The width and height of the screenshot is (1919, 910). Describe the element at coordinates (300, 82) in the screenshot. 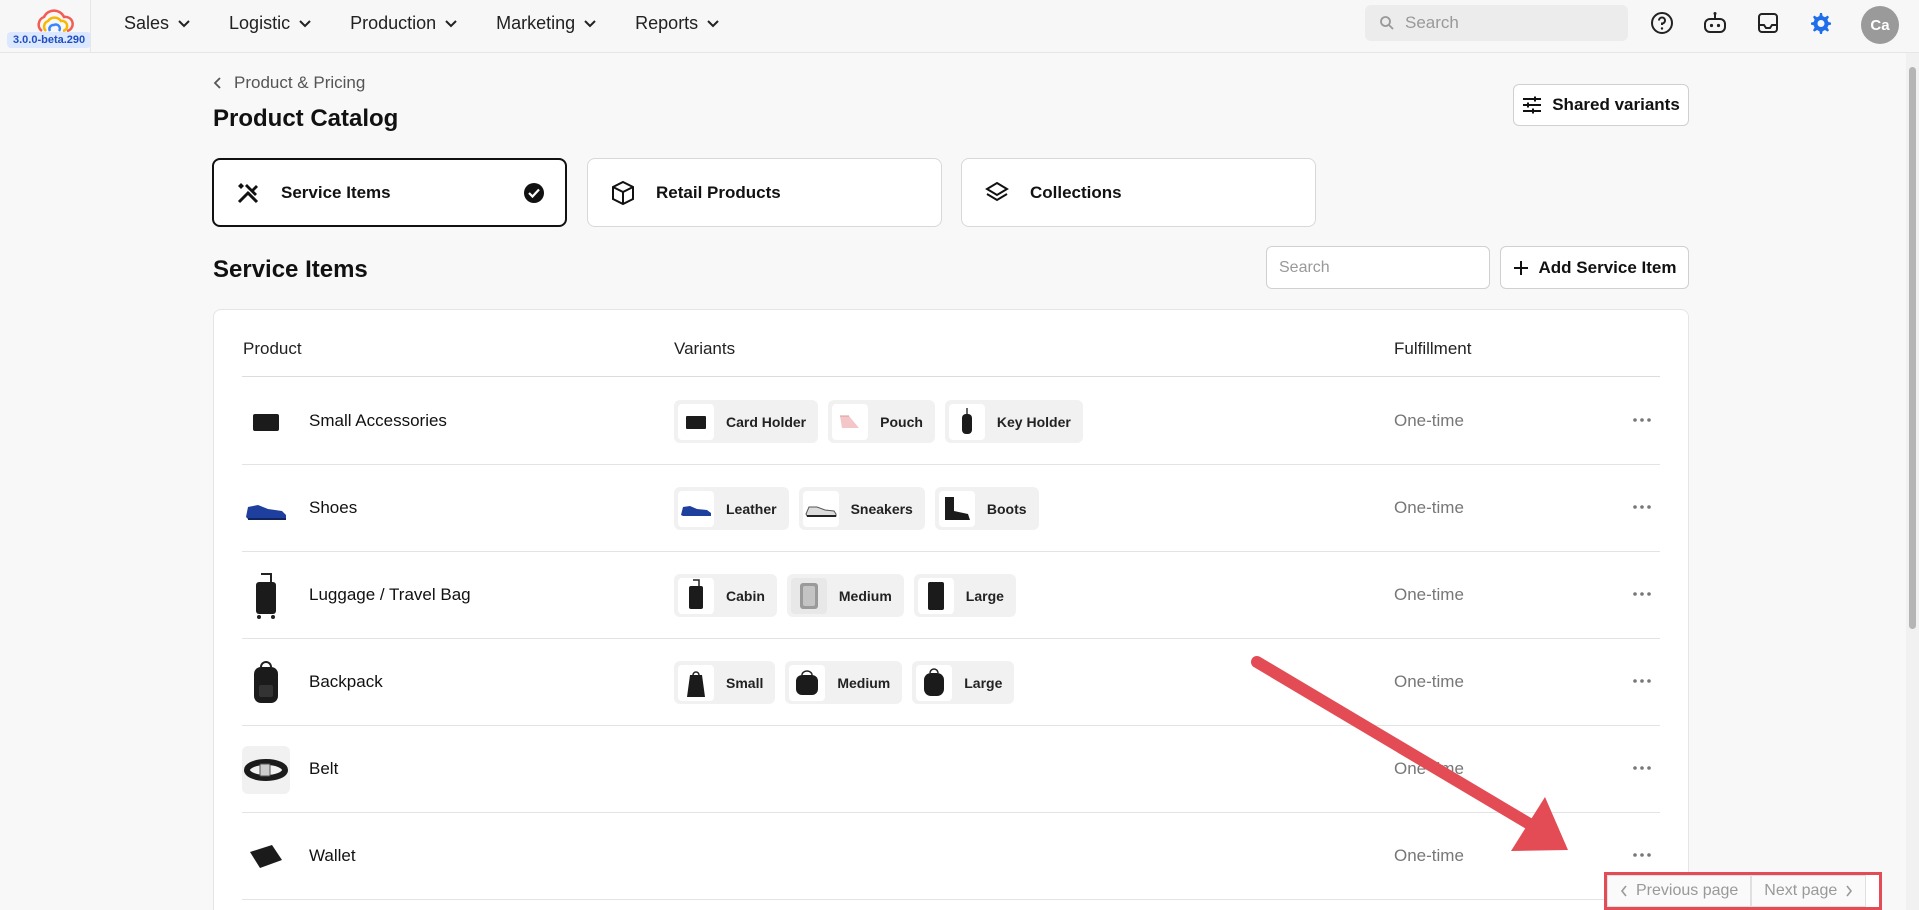

I see `breadcrumb-label: Product & Pricing` at that location.